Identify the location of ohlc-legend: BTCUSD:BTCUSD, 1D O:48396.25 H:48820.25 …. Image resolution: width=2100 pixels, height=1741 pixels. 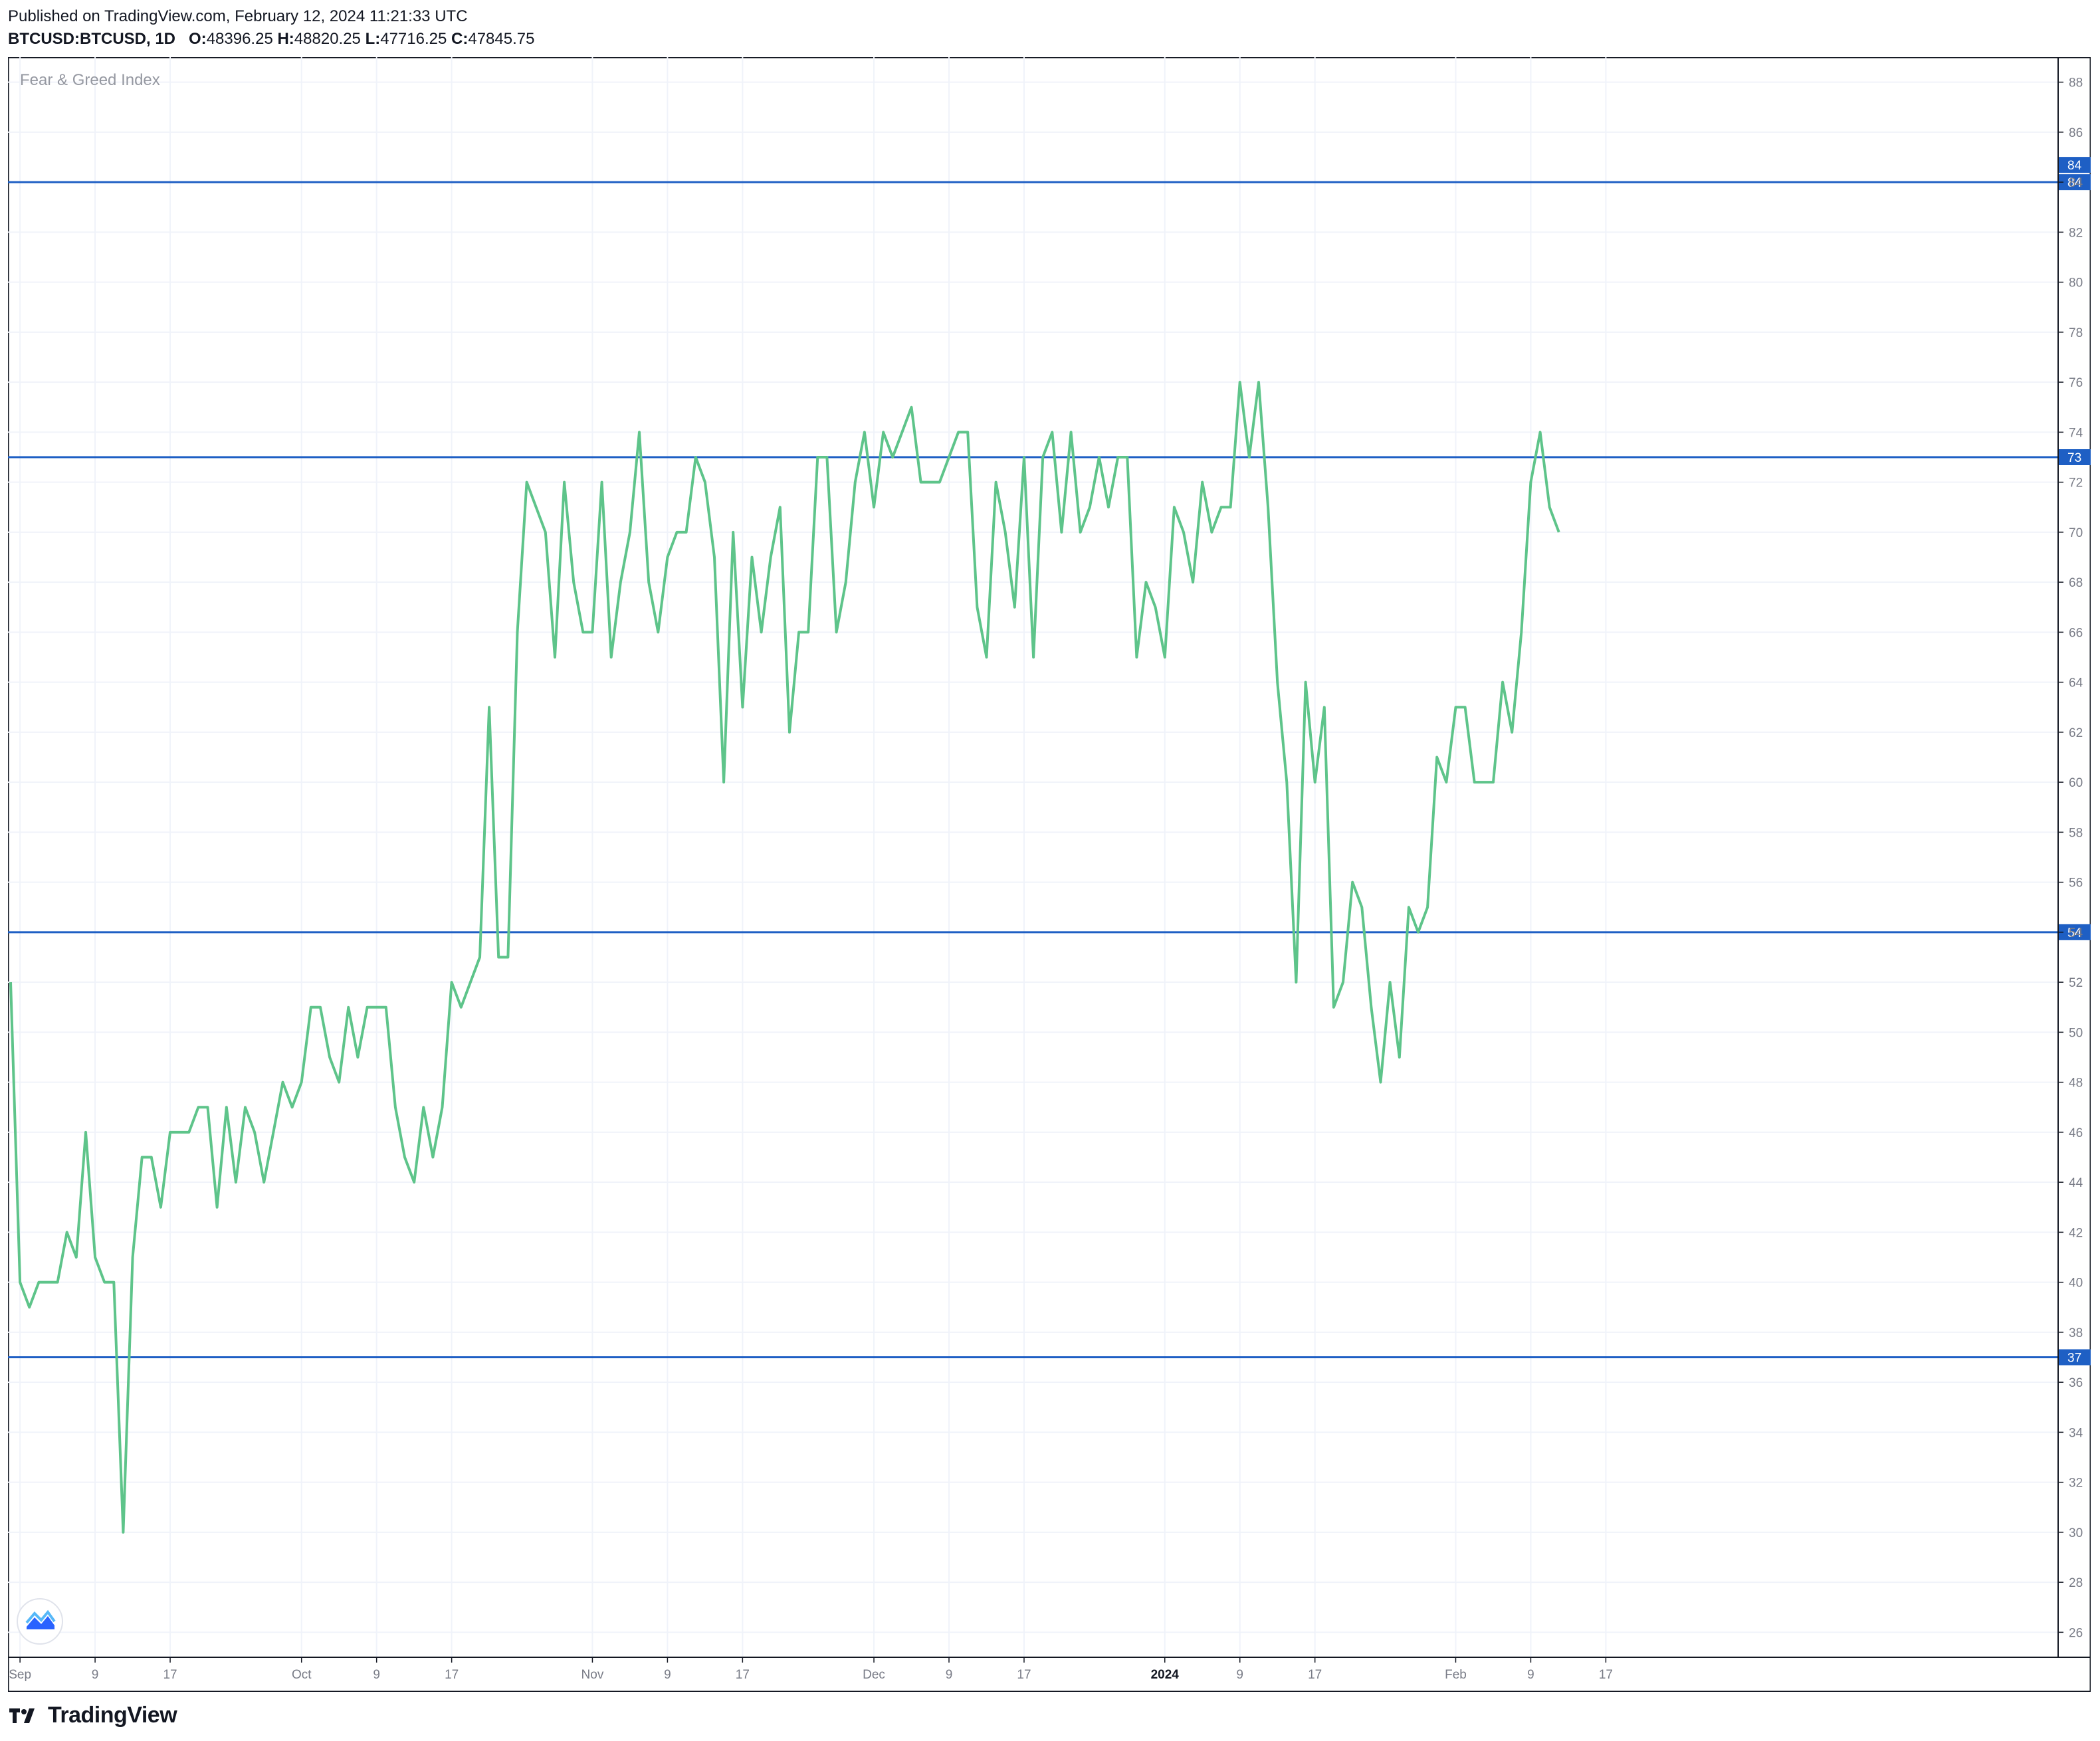
(271, 39).